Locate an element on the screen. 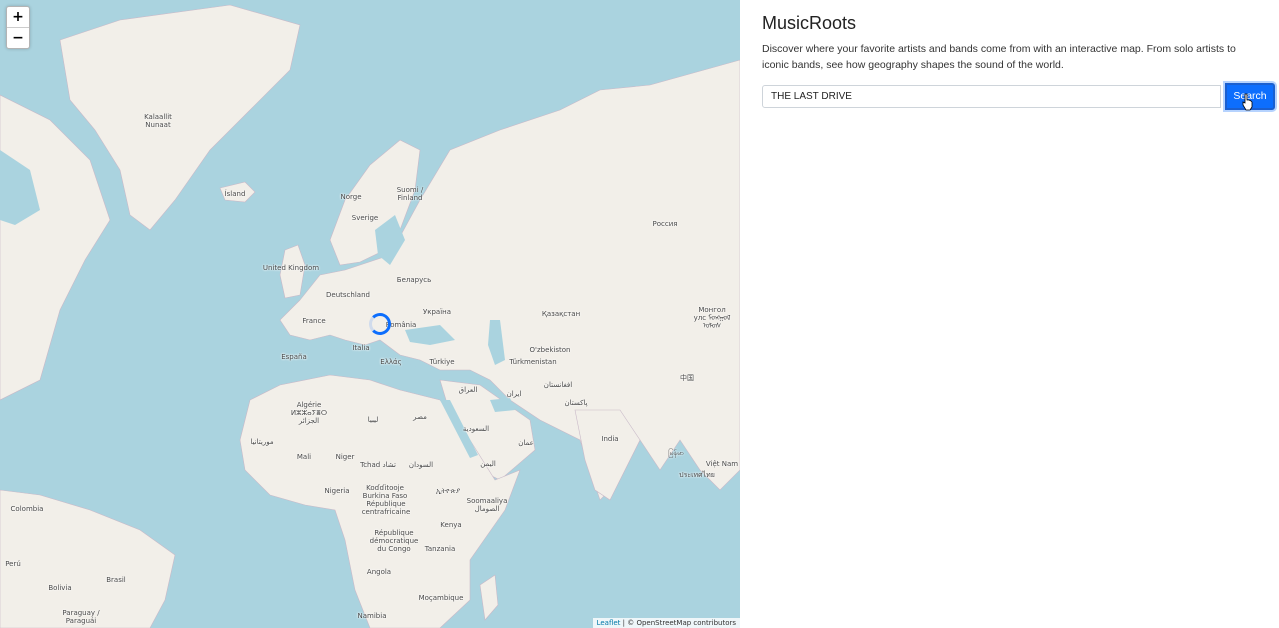 The image size is (1279, 628). madagascar-land is located at coordinates (489, 597).